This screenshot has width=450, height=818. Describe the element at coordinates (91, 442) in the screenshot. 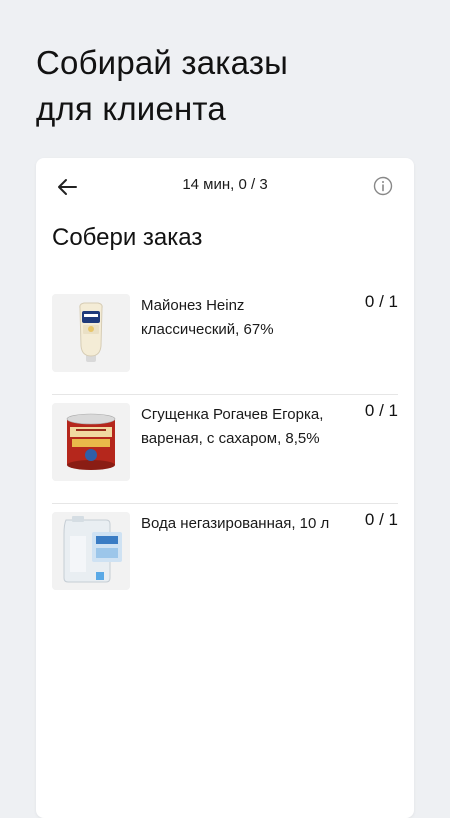

I see `product-image-condensed-milk` at that location.